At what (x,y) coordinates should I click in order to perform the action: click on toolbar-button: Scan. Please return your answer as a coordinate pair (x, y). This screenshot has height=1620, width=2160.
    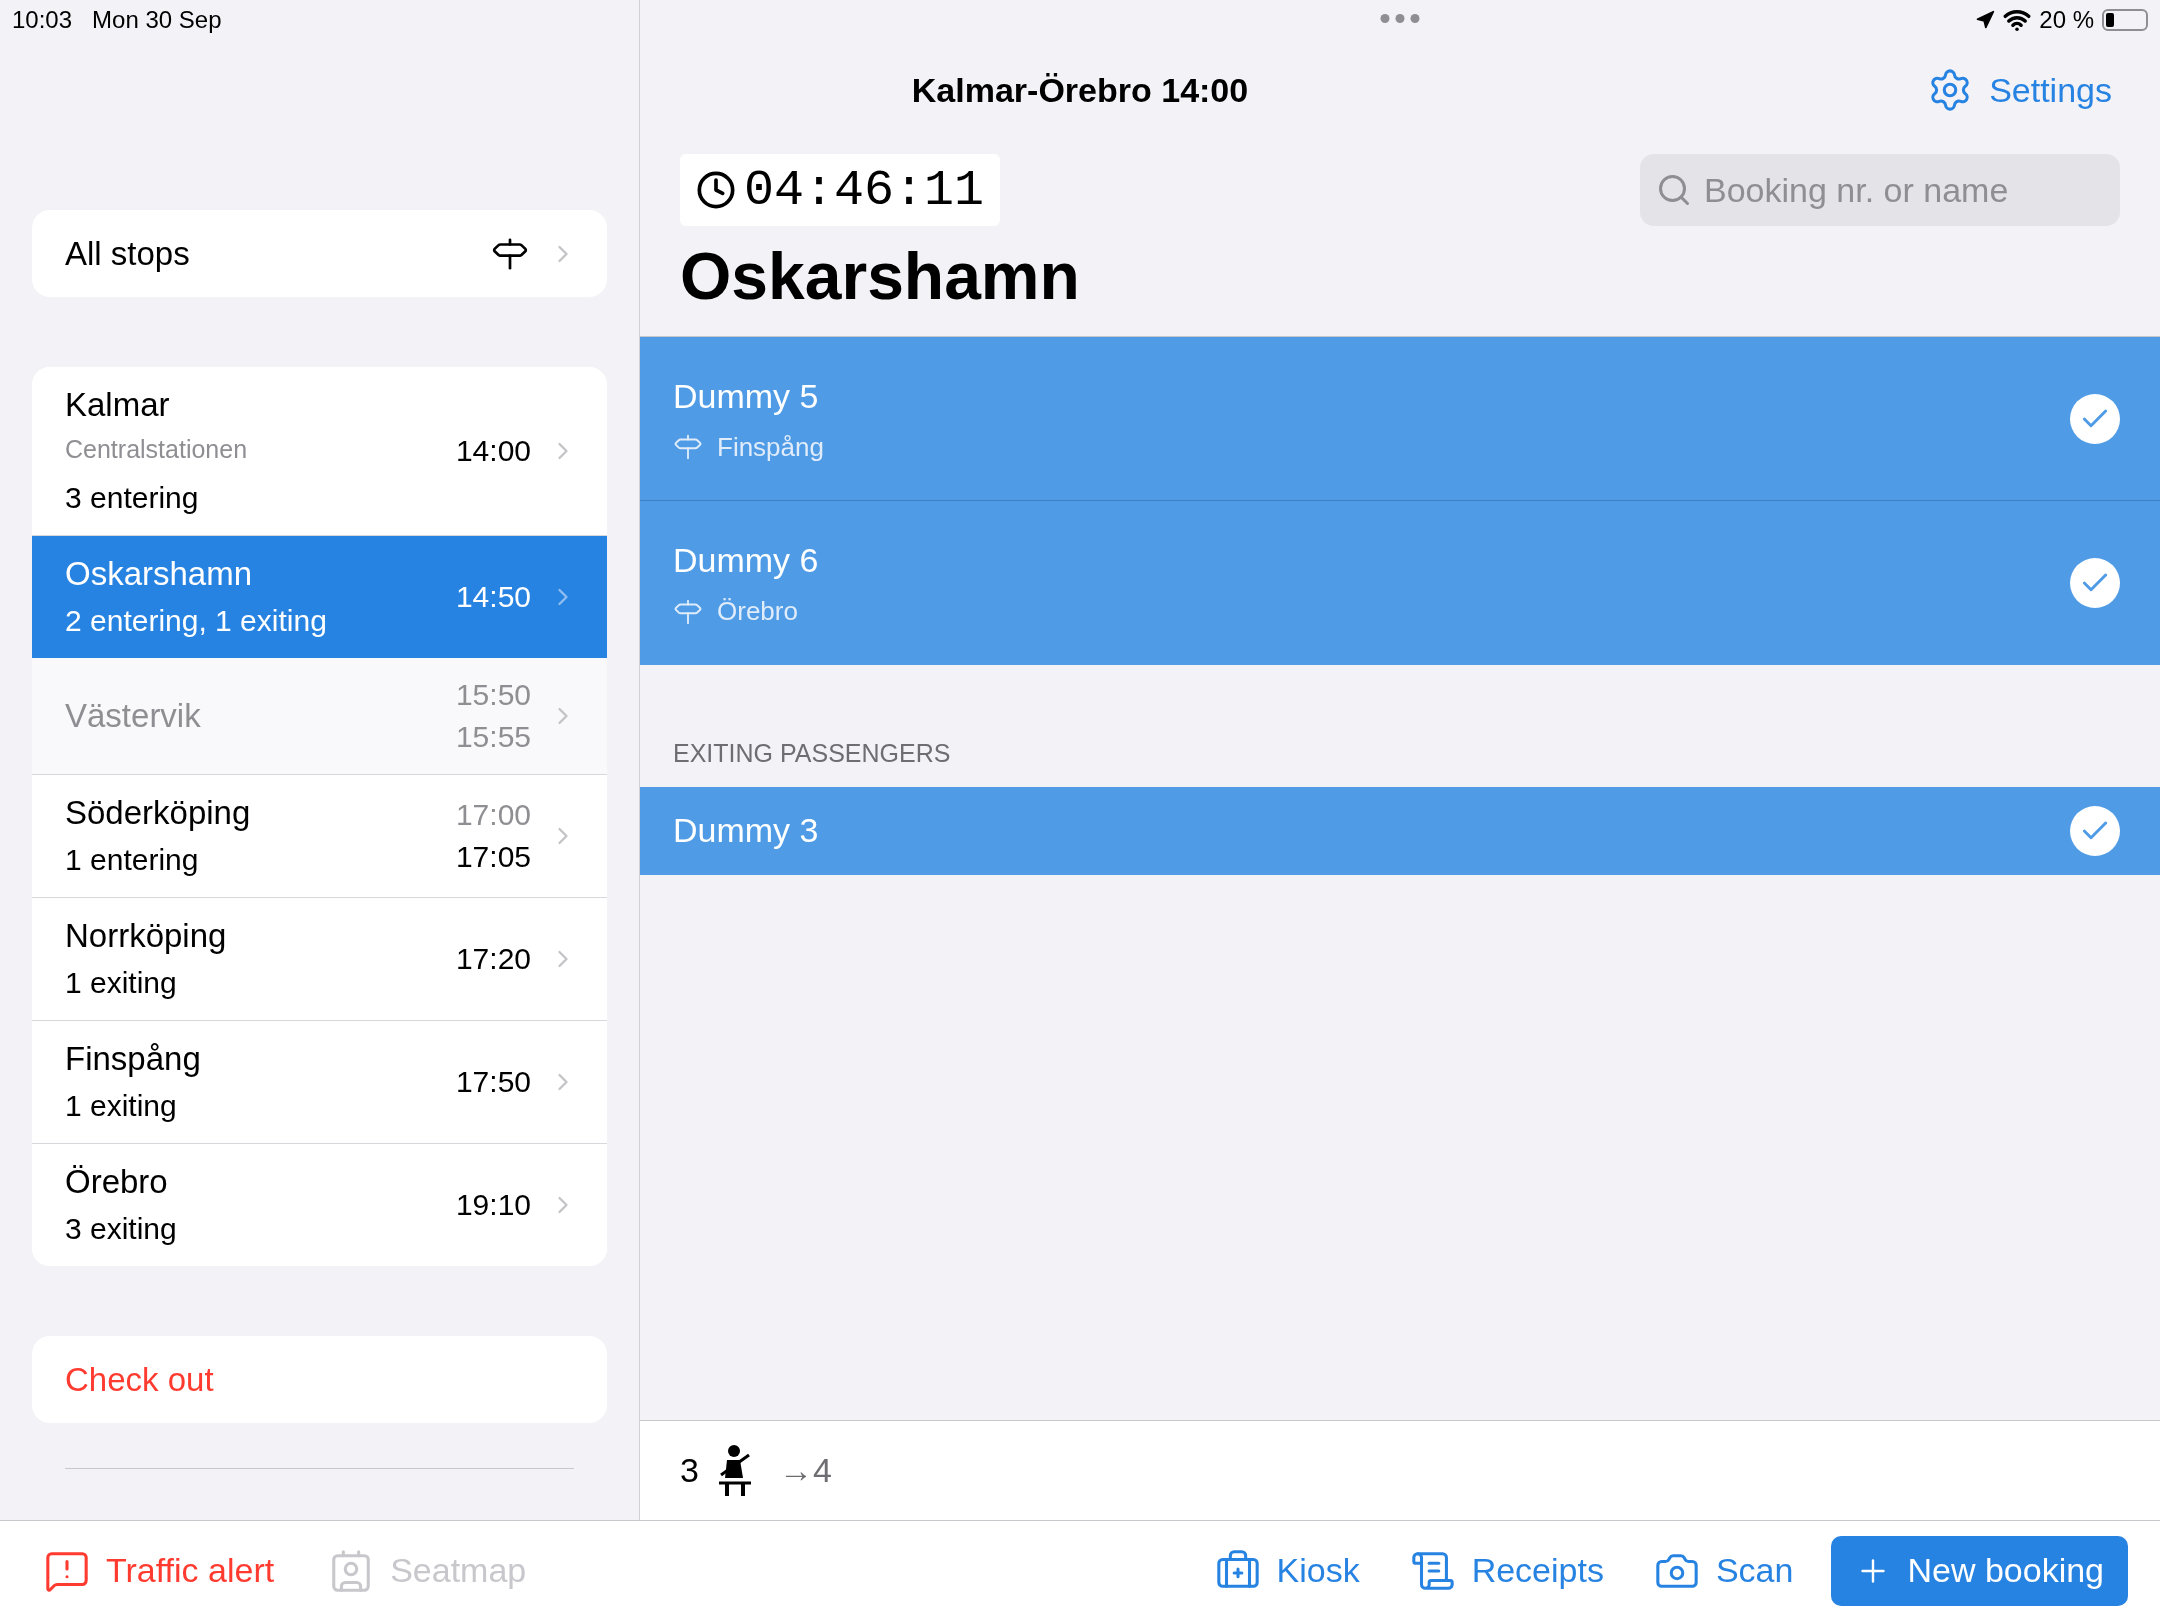
    Looking at the image, I should click on (1723, 1570).